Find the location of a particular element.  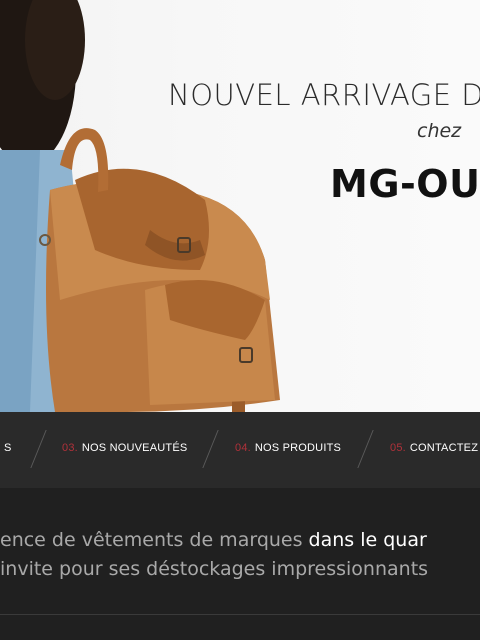

nav-item-number: 05. is located at coordinates (398, 448).